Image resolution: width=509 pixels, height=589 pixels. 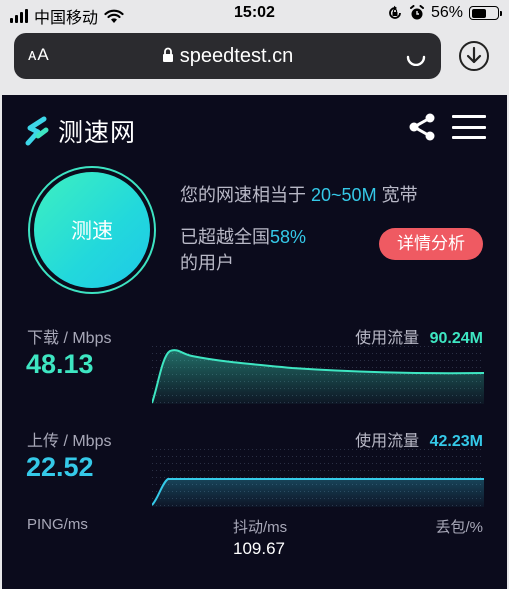 I want to click on start-test-button: 测速, so click(x=92, y=230).